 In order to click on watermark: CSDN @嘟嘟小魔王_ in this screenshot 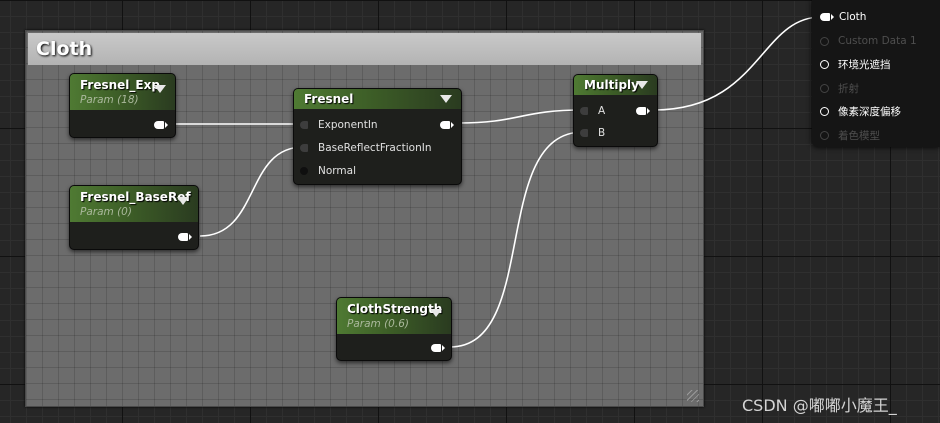, I will do `click(819, 405)`.